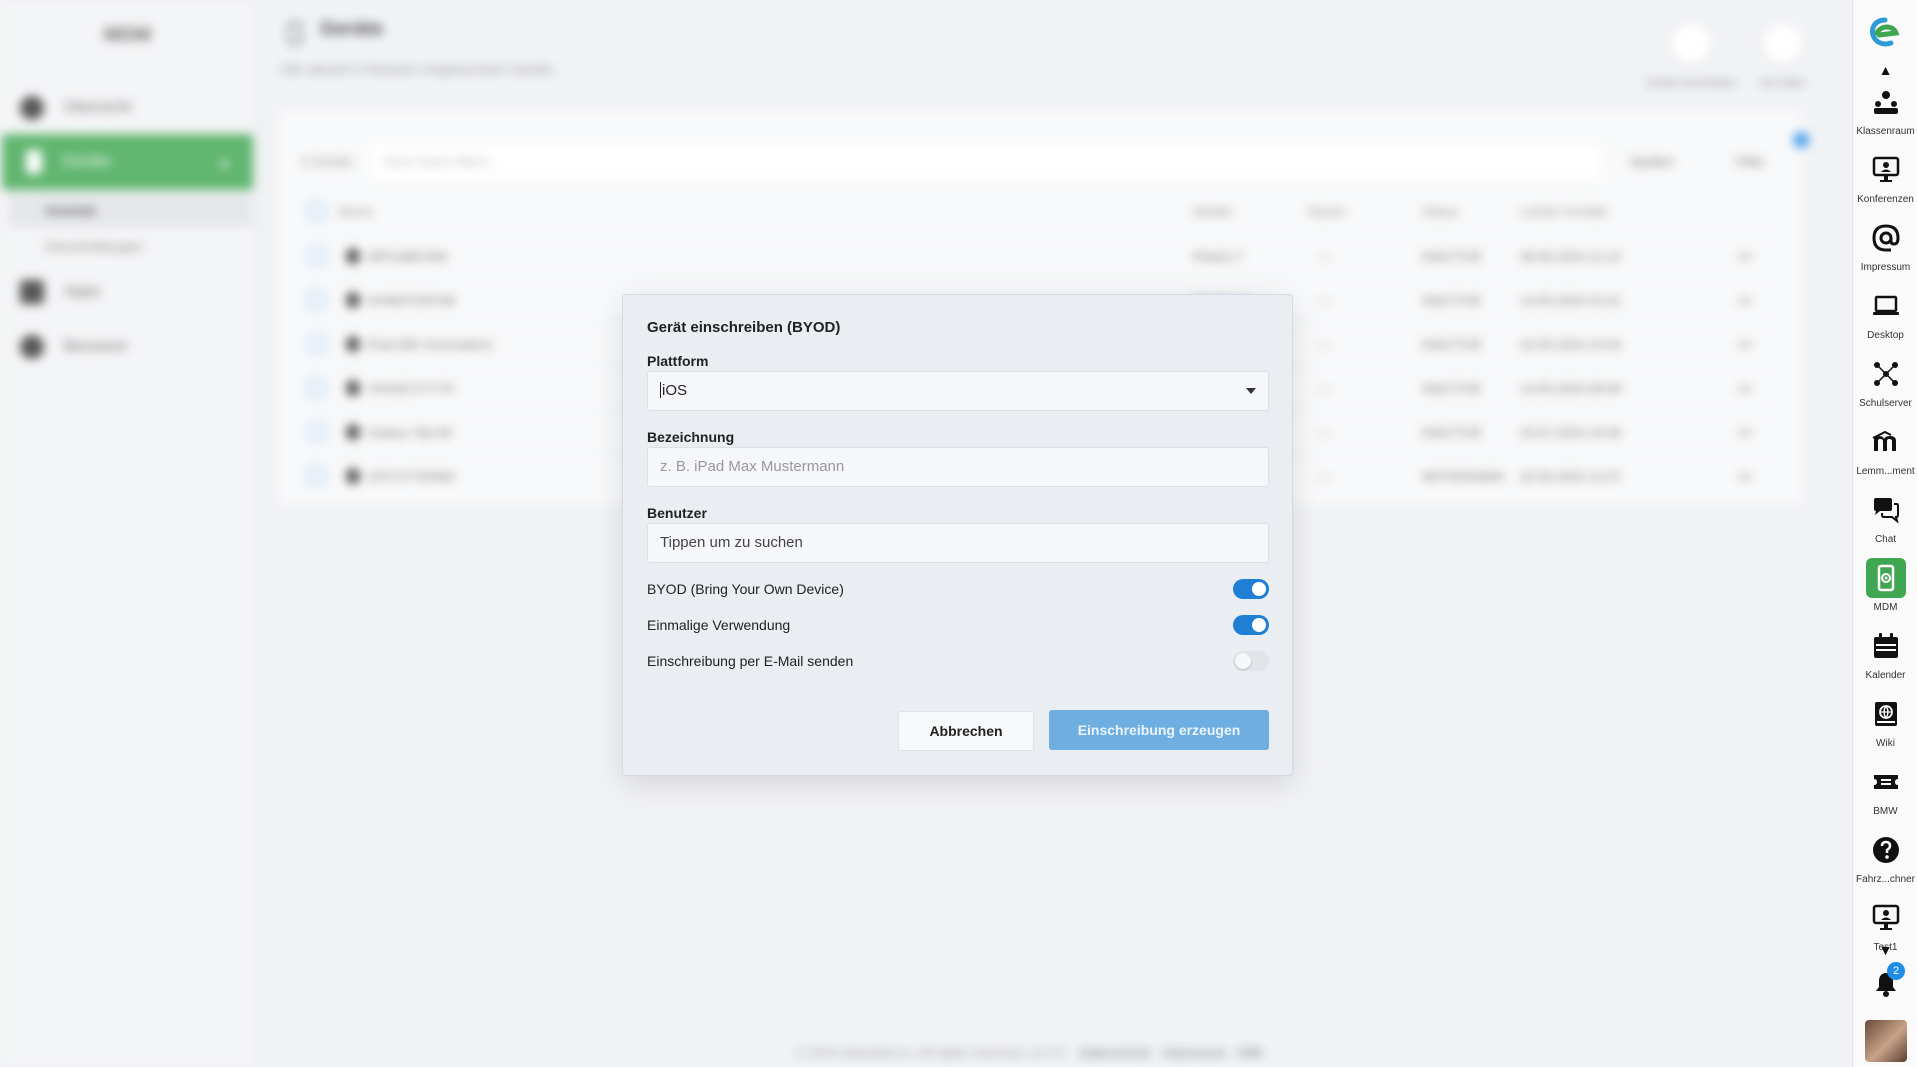 This screenshot has width=1917, height=1067. What do you see at coordinates (966, 731) in the screenshot?
I see `cancel-button: Abbrechen` at bounding box center [966, 731].